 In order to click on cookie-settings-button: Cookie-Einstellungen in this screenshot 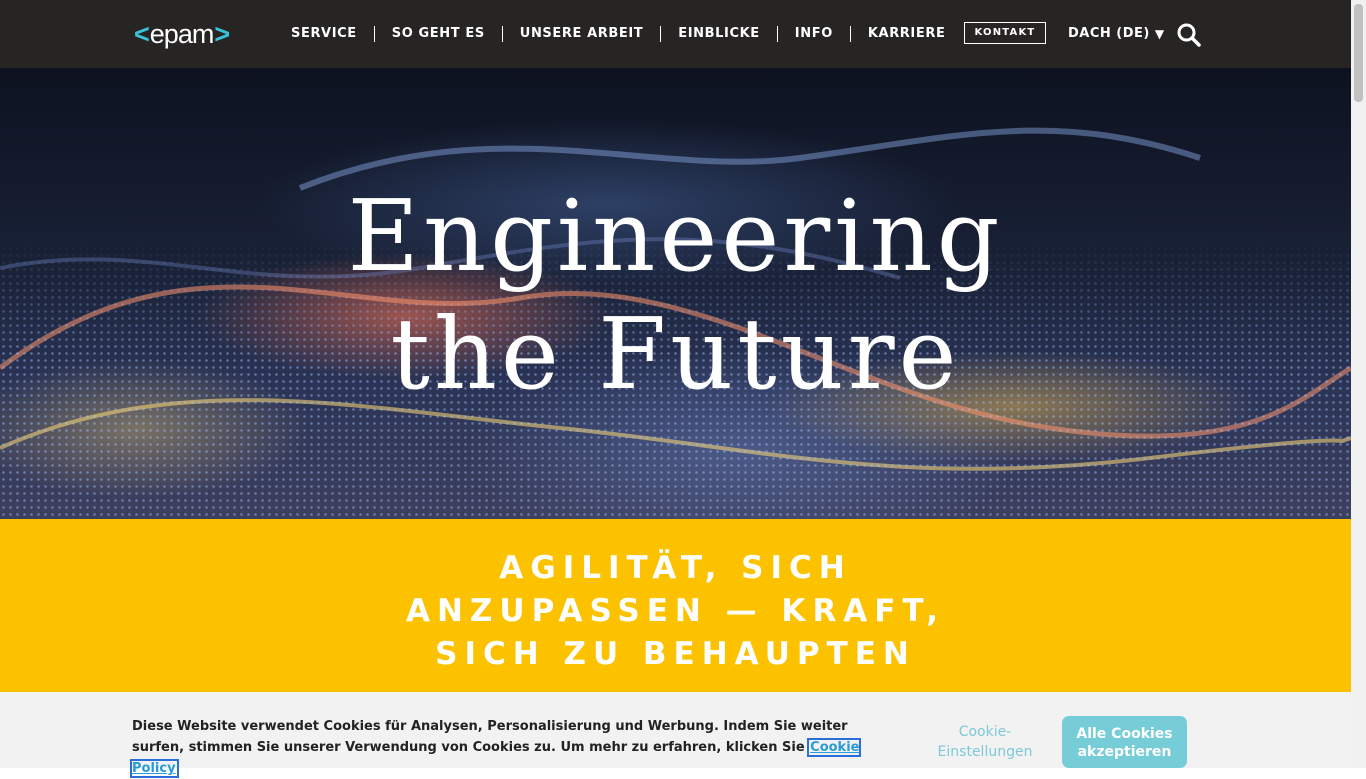, I will do `click(985, 742)`.